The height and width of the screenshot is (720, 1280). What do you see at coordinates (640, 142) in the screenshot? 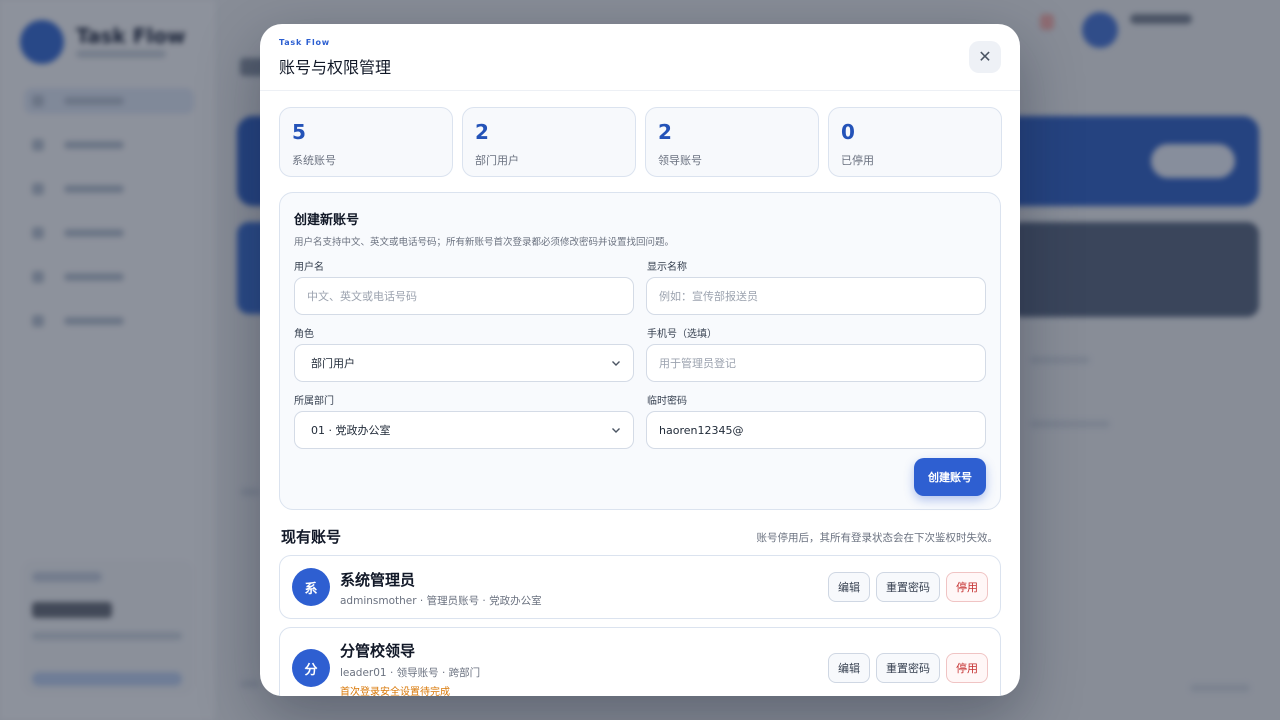
I see `stats-row: 5 系统账号 2 部门用户 2 领导账号 0 已停用` at bounding box center [640, 142].